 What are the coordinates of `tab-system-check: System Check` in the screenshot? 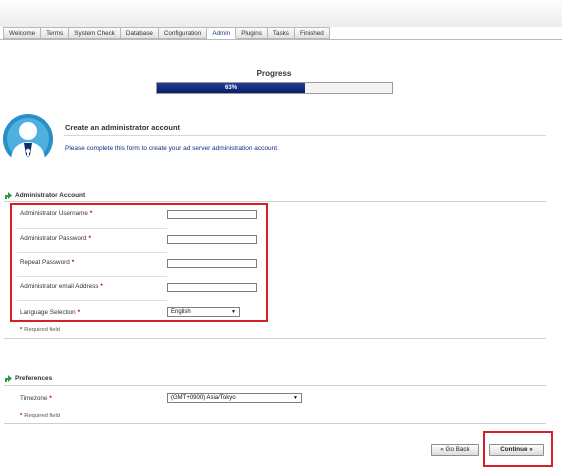 It's located at (95, 33).